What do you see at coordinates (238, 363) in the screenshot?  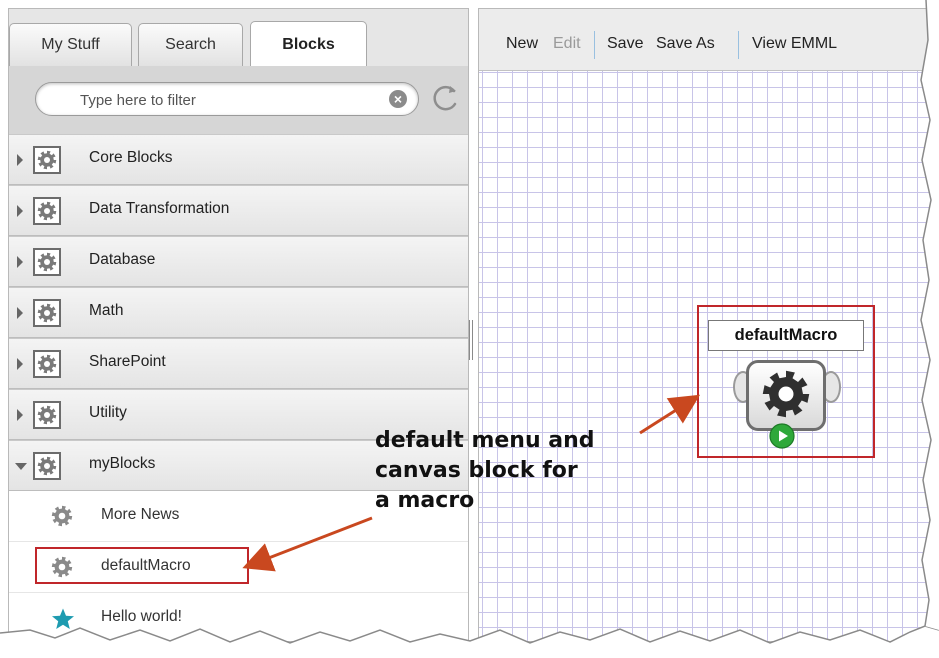 I see `category-sharepoint: SharePoint` at bounding box center [238, 363].